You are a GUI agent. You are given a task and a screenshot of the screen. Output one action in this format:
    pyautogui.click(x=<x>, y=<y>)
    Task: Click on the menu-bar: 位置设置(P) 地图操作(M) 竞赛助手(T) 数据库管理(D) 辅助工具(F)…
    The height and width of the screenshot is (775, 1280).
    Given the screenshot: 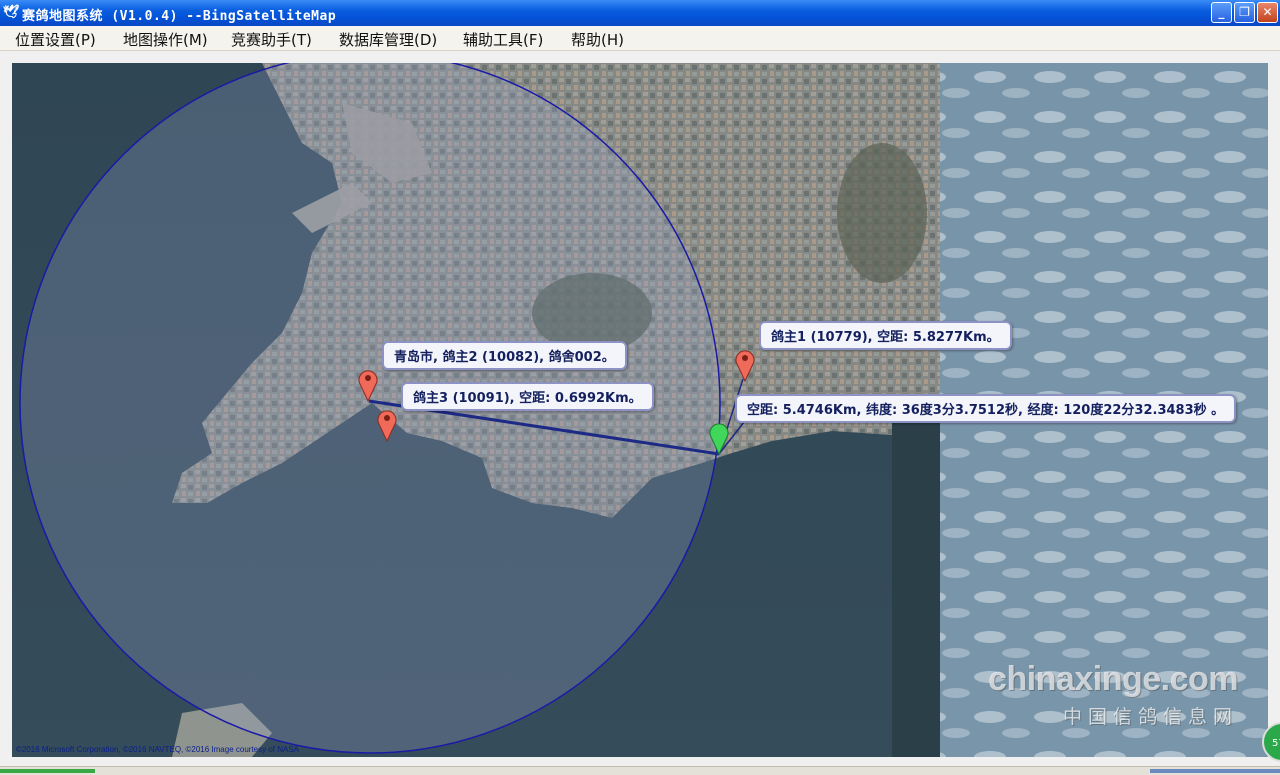 What is the action you would take?
    pyautogui.click(x=640, y=38)
    